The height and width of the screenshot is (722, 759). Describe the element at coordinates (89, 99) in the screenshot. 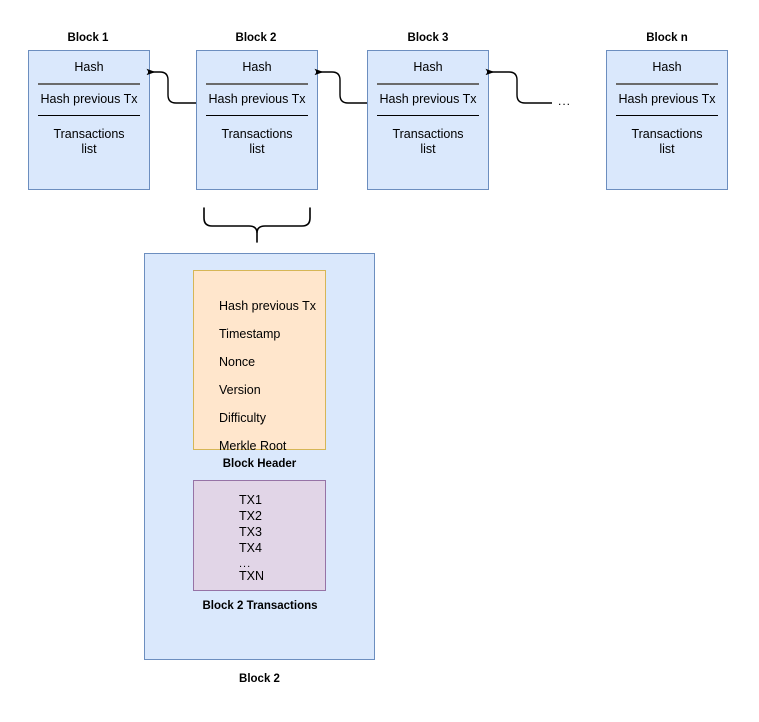

I see `block-1-prev-hash-label: Hash previous Tx` at that location.